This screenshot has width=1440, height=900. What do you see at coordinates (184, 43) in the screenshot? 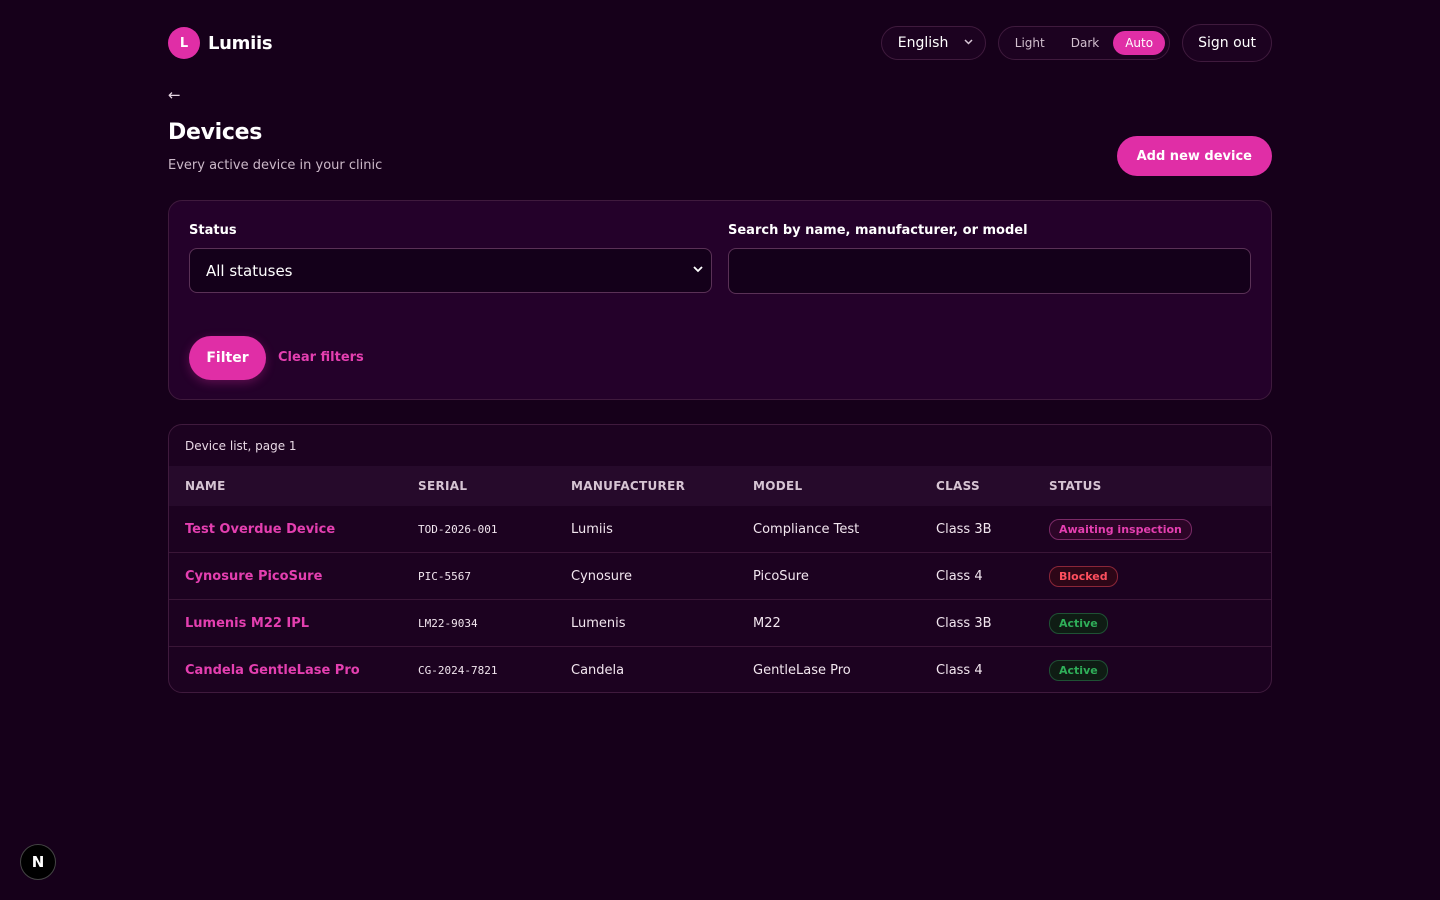
I see `logo-icon: L` at bounding box center [184, 43].